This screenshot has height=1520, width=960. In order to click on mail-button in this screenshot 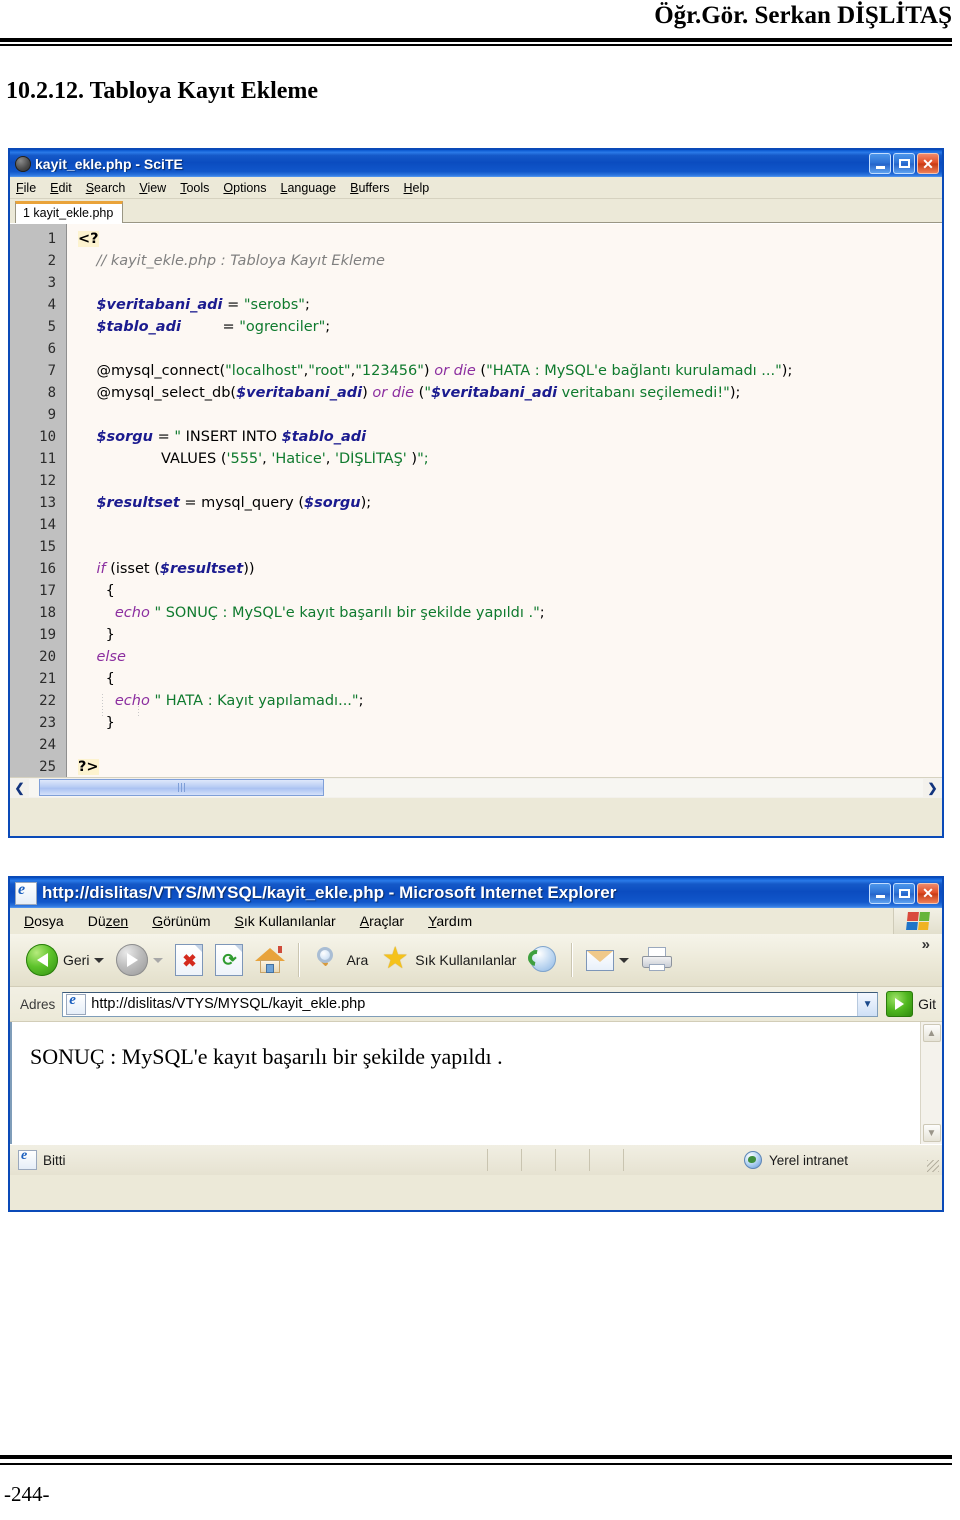, I will do `click(607, 960)`.